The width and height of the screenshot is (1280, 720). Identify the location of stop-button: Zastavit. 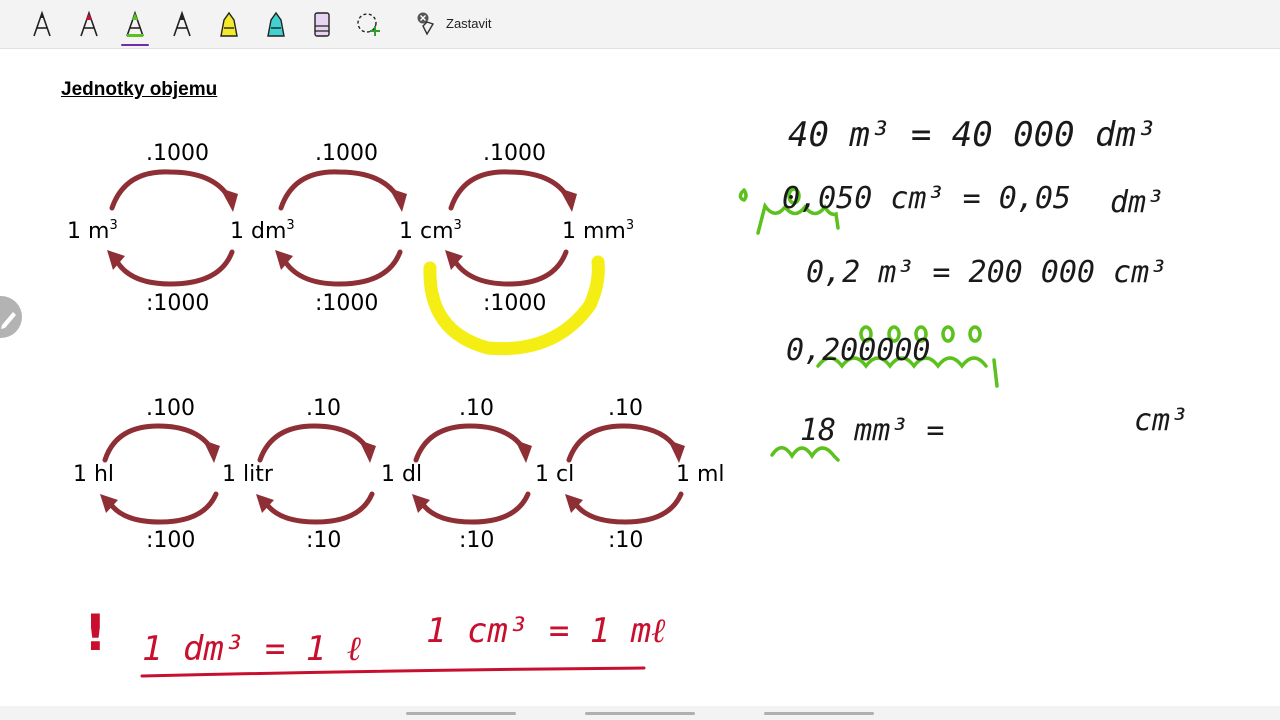
(453, 23).